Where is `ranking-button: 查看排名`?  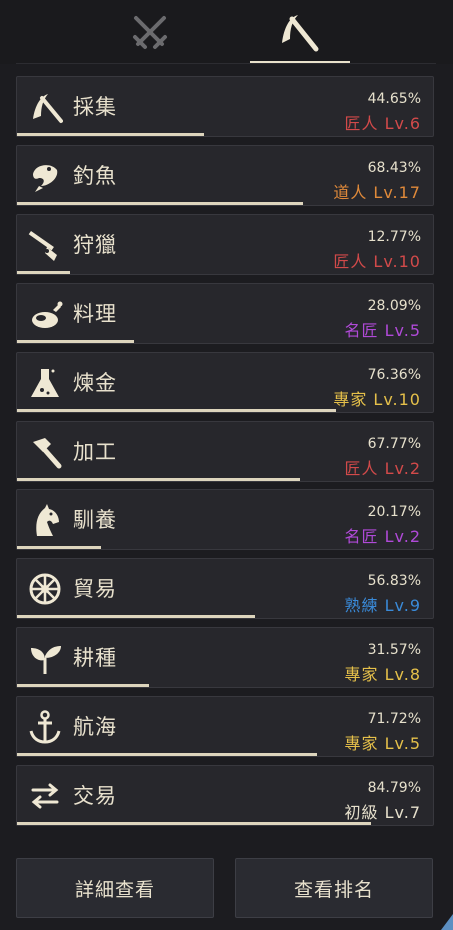
ranking-button: 查看排名 is located at coordinates (334, 888).